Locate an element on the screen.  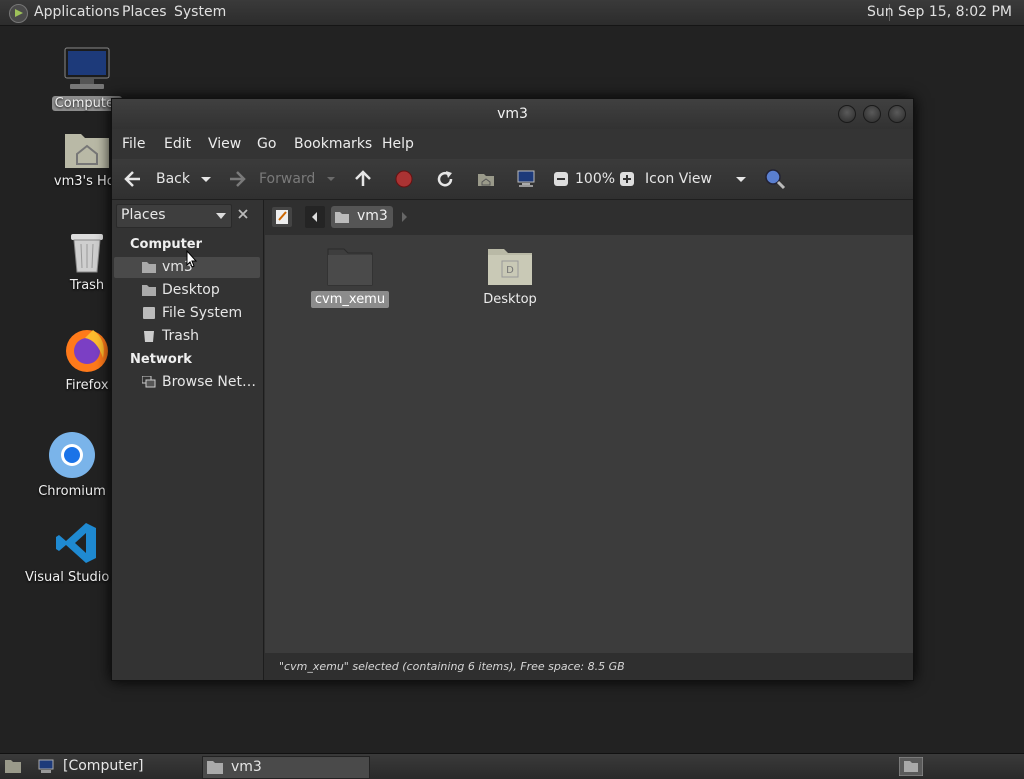
window-titlebar: vm3 is located at coordinates (512, 114).